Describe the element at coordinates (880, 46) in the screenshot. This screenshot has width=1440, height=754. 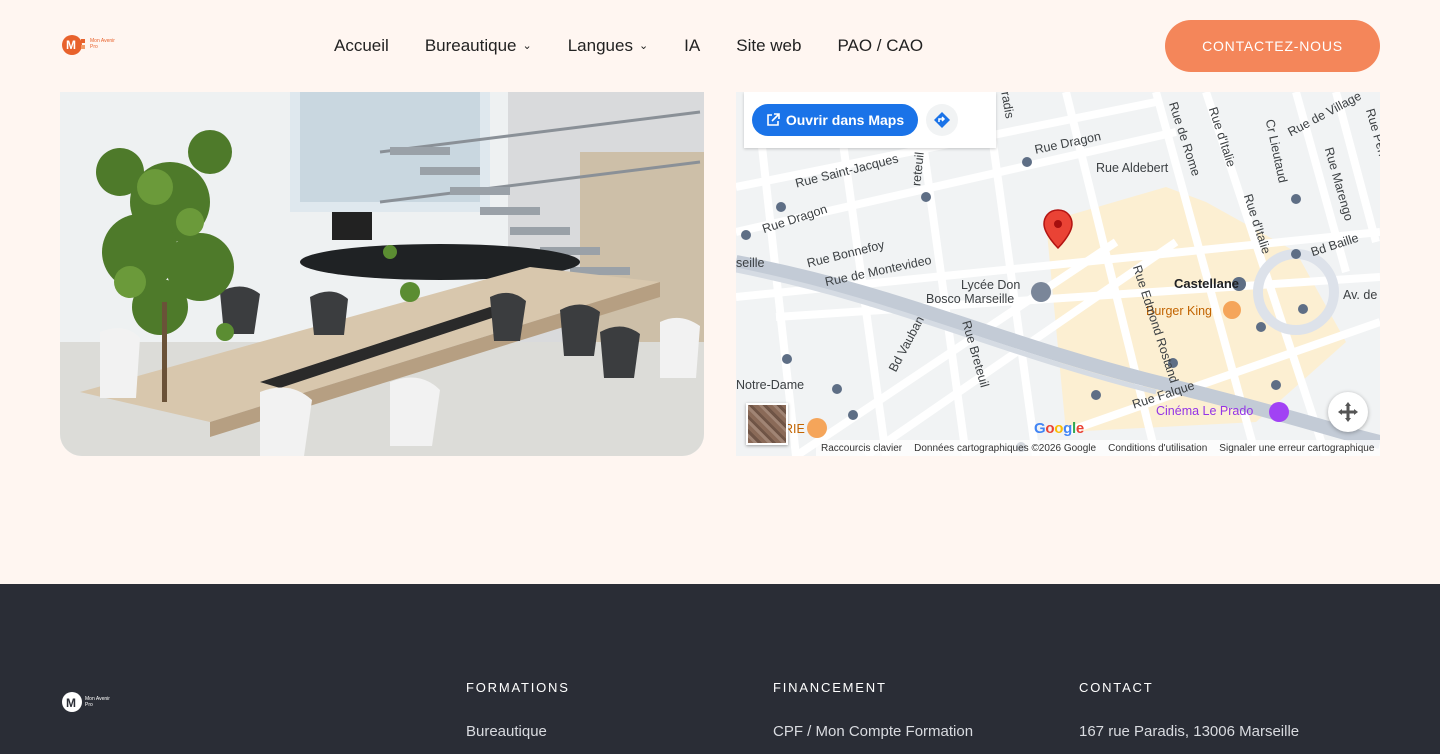
I see `nav-item-pao-cao: PAO / CAO` at that location.